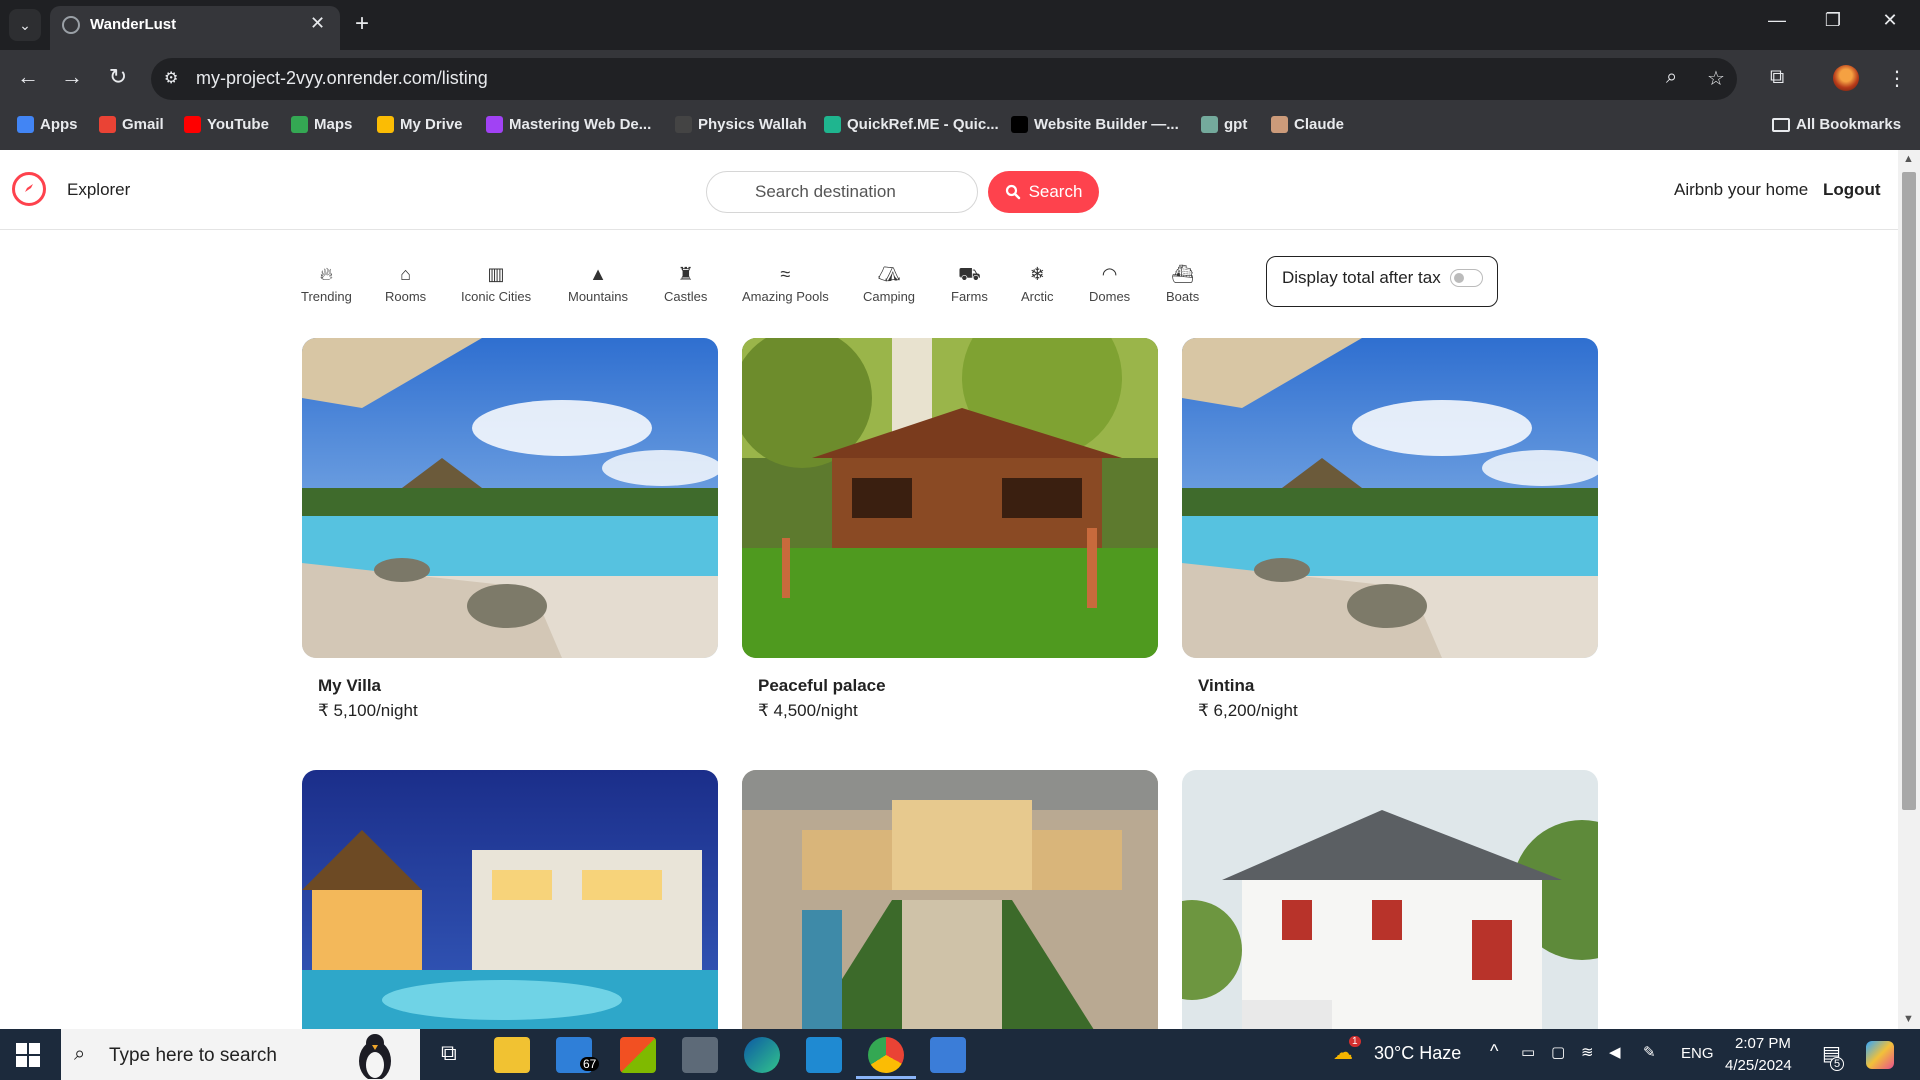 The image size is (1920, 1080). I want to click on clock-date: 4/25/2024, so click(1758, 1065).